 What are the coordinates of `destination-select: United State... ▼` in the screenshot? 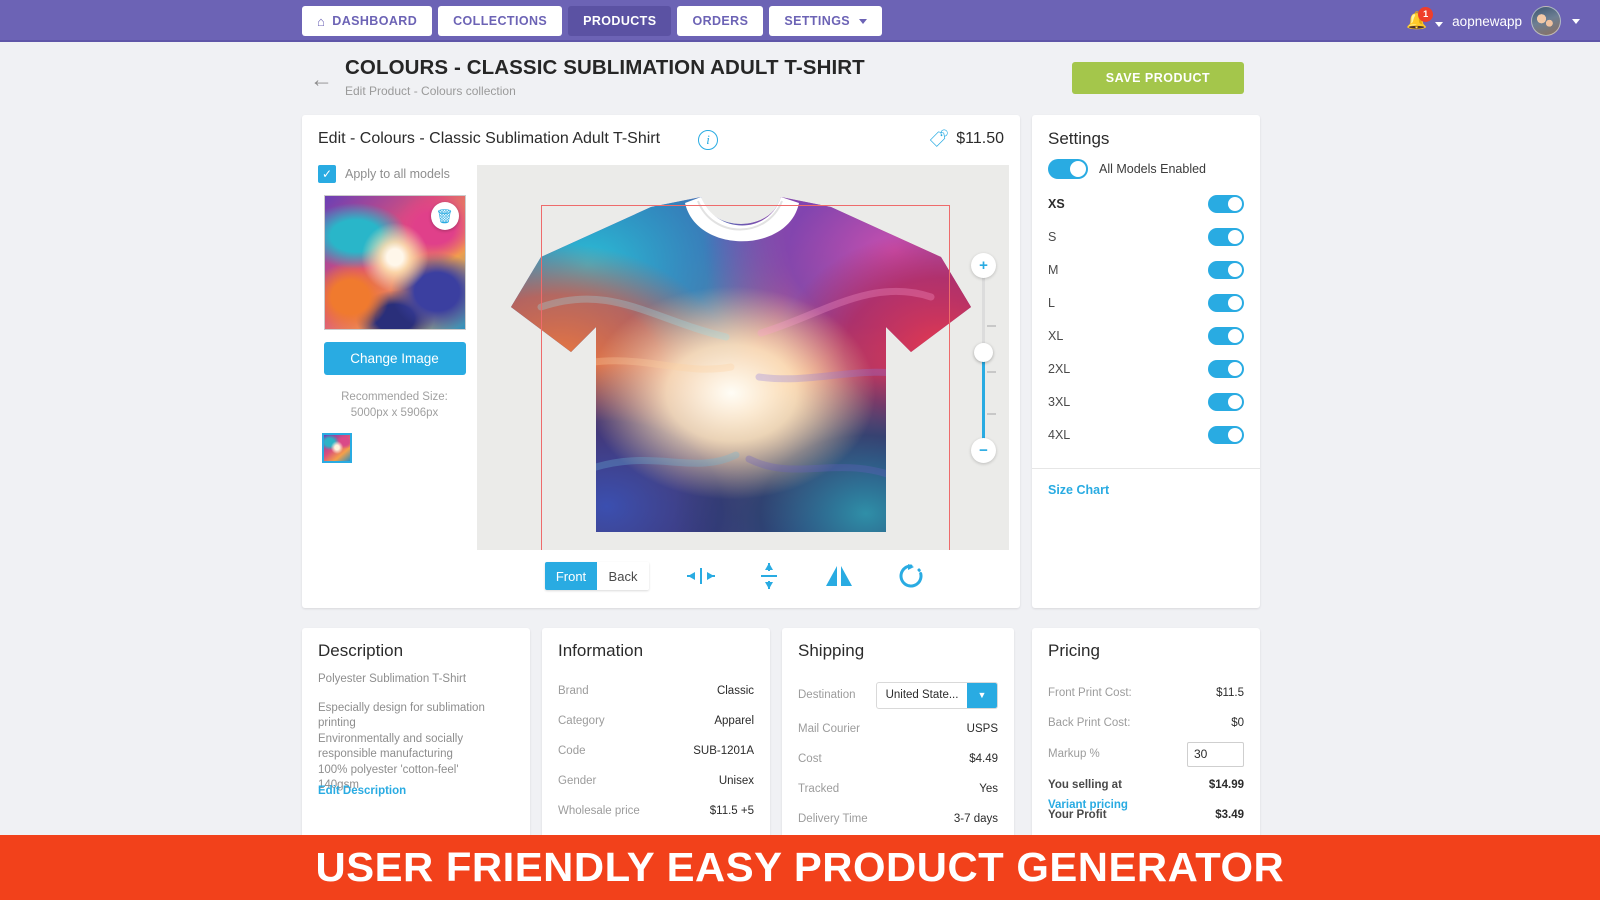 It's located at (937, 695).